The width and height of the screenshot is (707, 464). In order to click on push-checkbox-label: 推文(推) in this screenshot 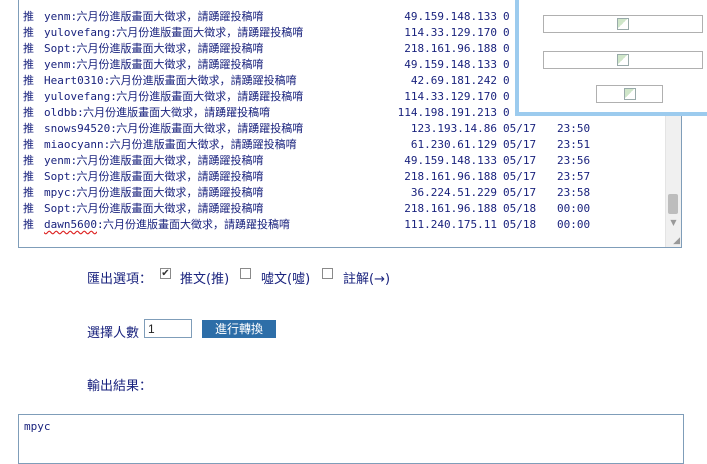, I will do `click(205, 279)`.